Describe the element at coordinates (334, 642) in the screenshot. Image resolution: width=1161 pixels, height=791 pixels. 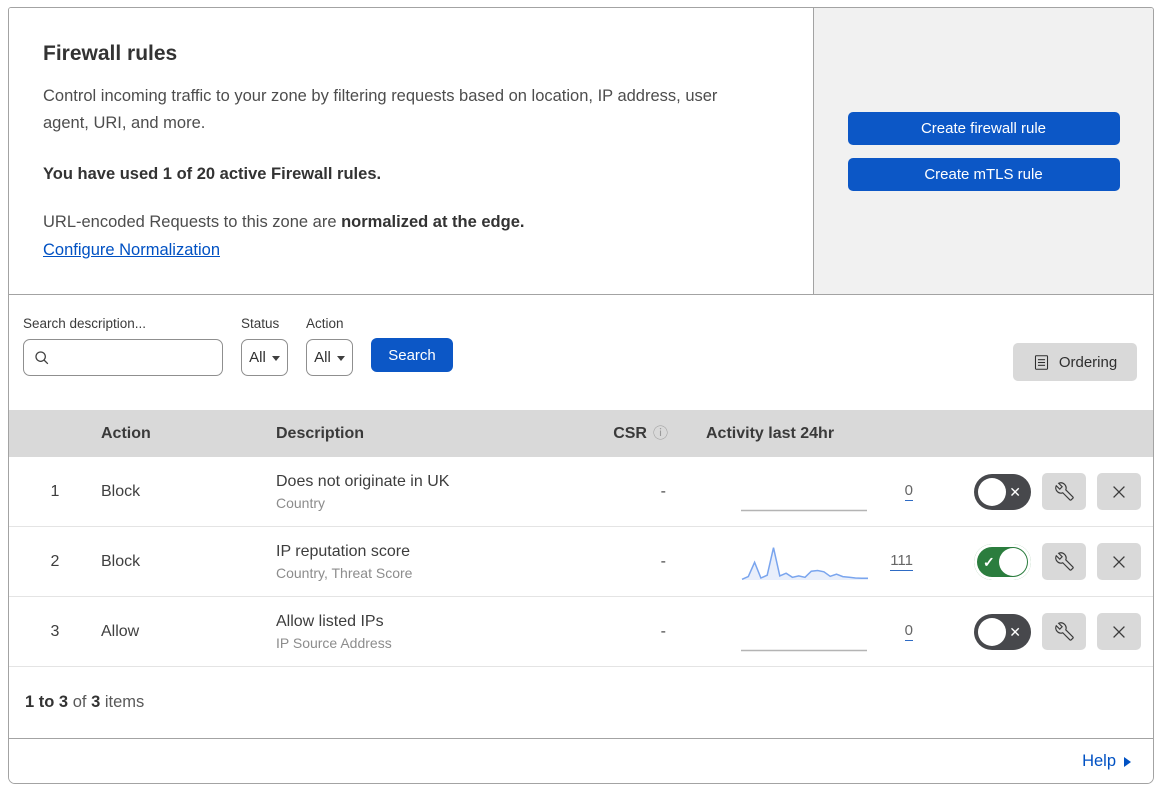
I see `rule-fields: IP Source Address` at that location.